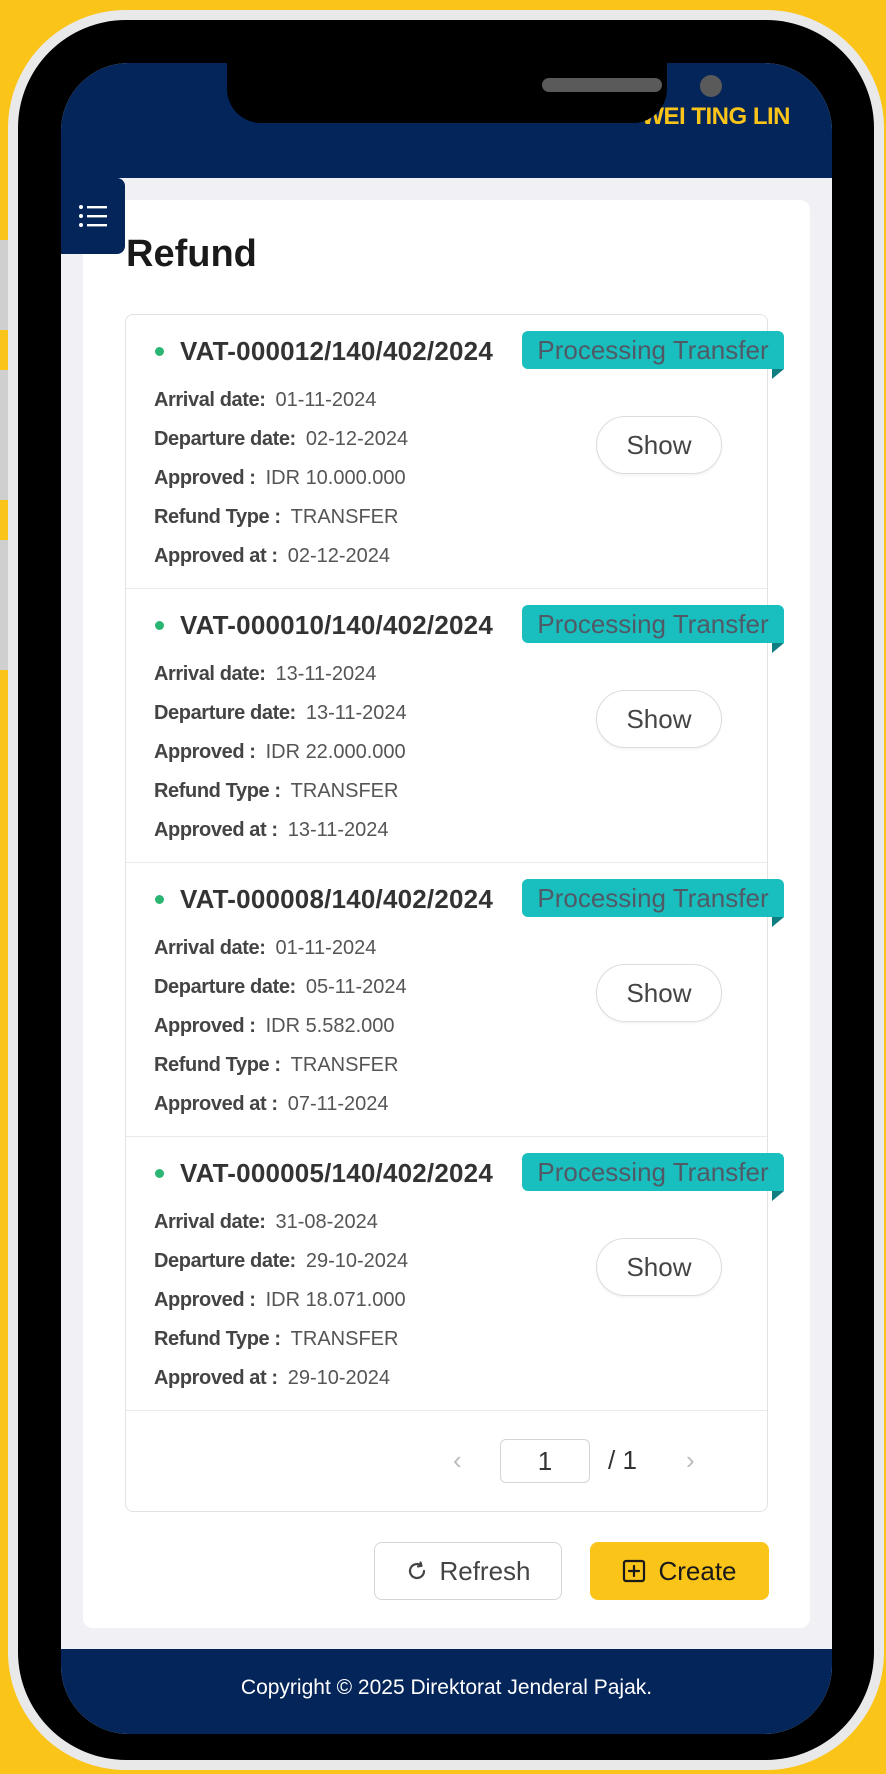 The image size is (886, 1774). I want to click on camera, so click(711, 86).